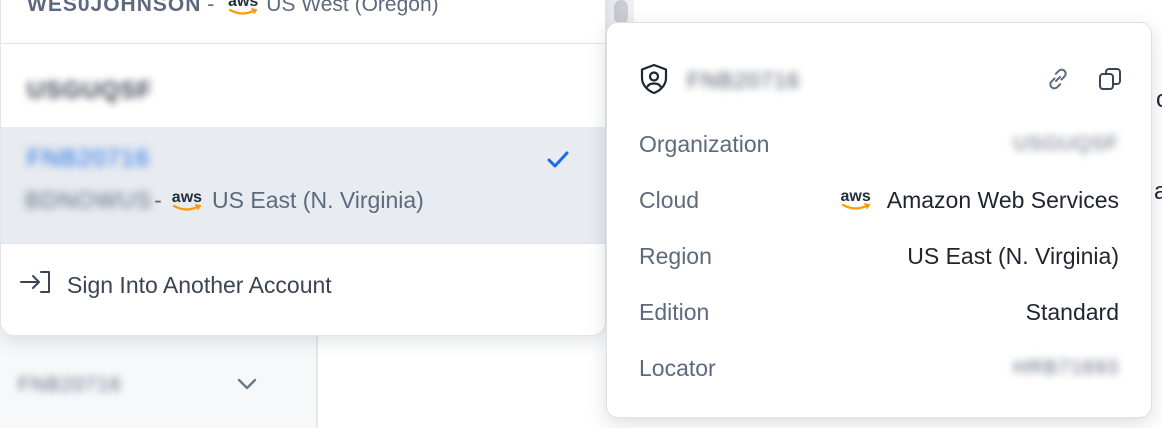 The height and width of the screenshot is (428, 1162). I want to click on nav-account-name: FNB20716, so click(70, 384).